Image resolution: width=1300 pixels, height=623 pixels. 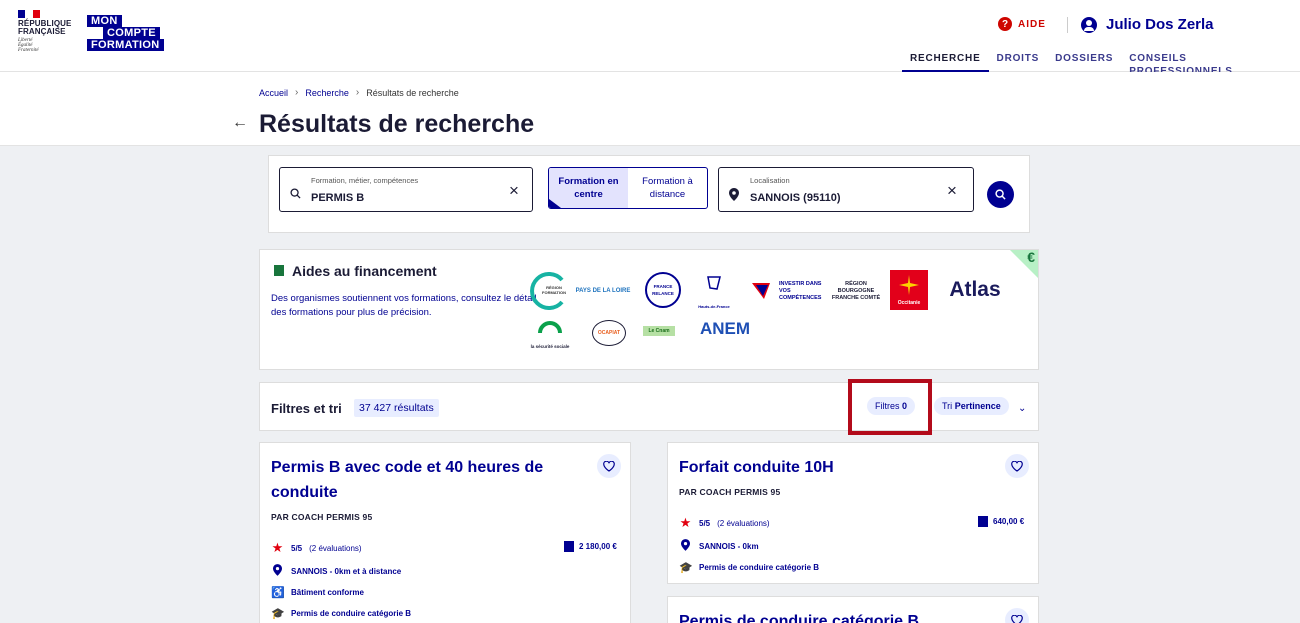 I want to click on mcf-logo-line-3: FORMATION, so click(x=125, y=45).